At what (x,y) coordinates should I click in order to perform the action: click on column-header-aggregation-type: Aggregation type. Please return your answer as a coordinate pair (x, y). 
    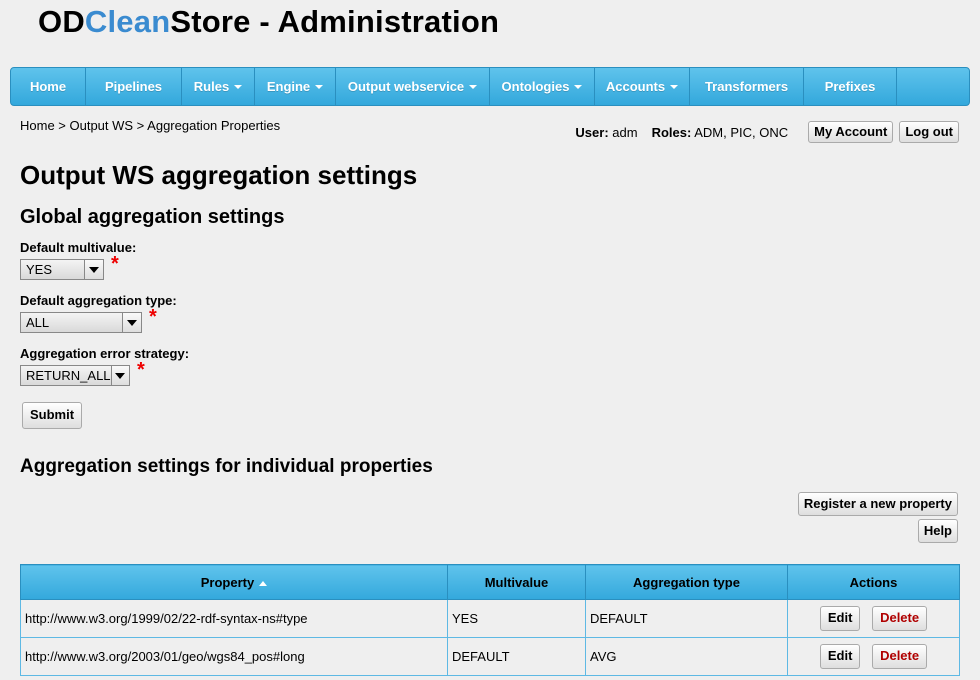
    Looking at the image, I should click on (686, 582).